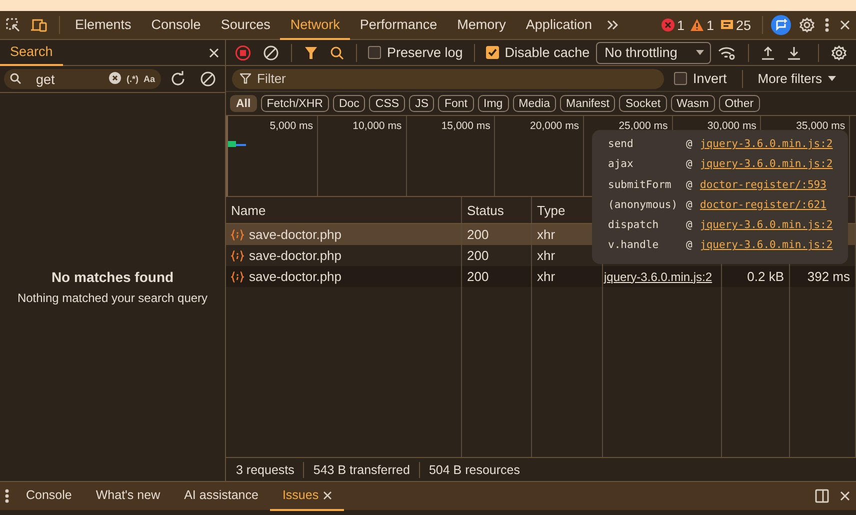  What do you see at coordinates (555, 126) in the screenshot?
I see `tick-label: 20,000 ms` at bounding box center [555, 126].